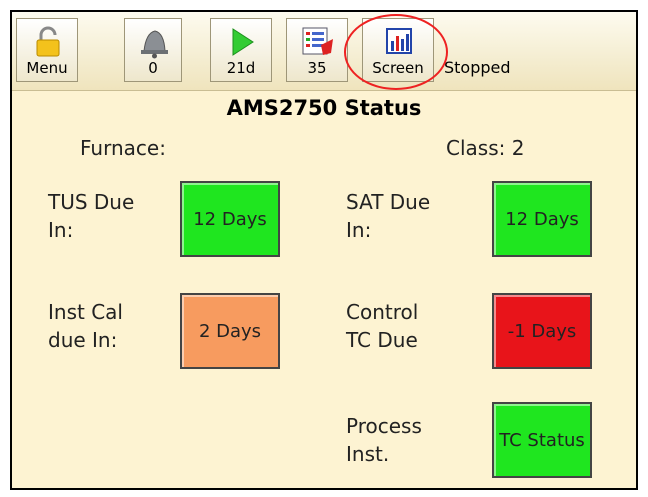 The image size is (648, 497). I want to click on alarm-button: 0, so click(153, 50).